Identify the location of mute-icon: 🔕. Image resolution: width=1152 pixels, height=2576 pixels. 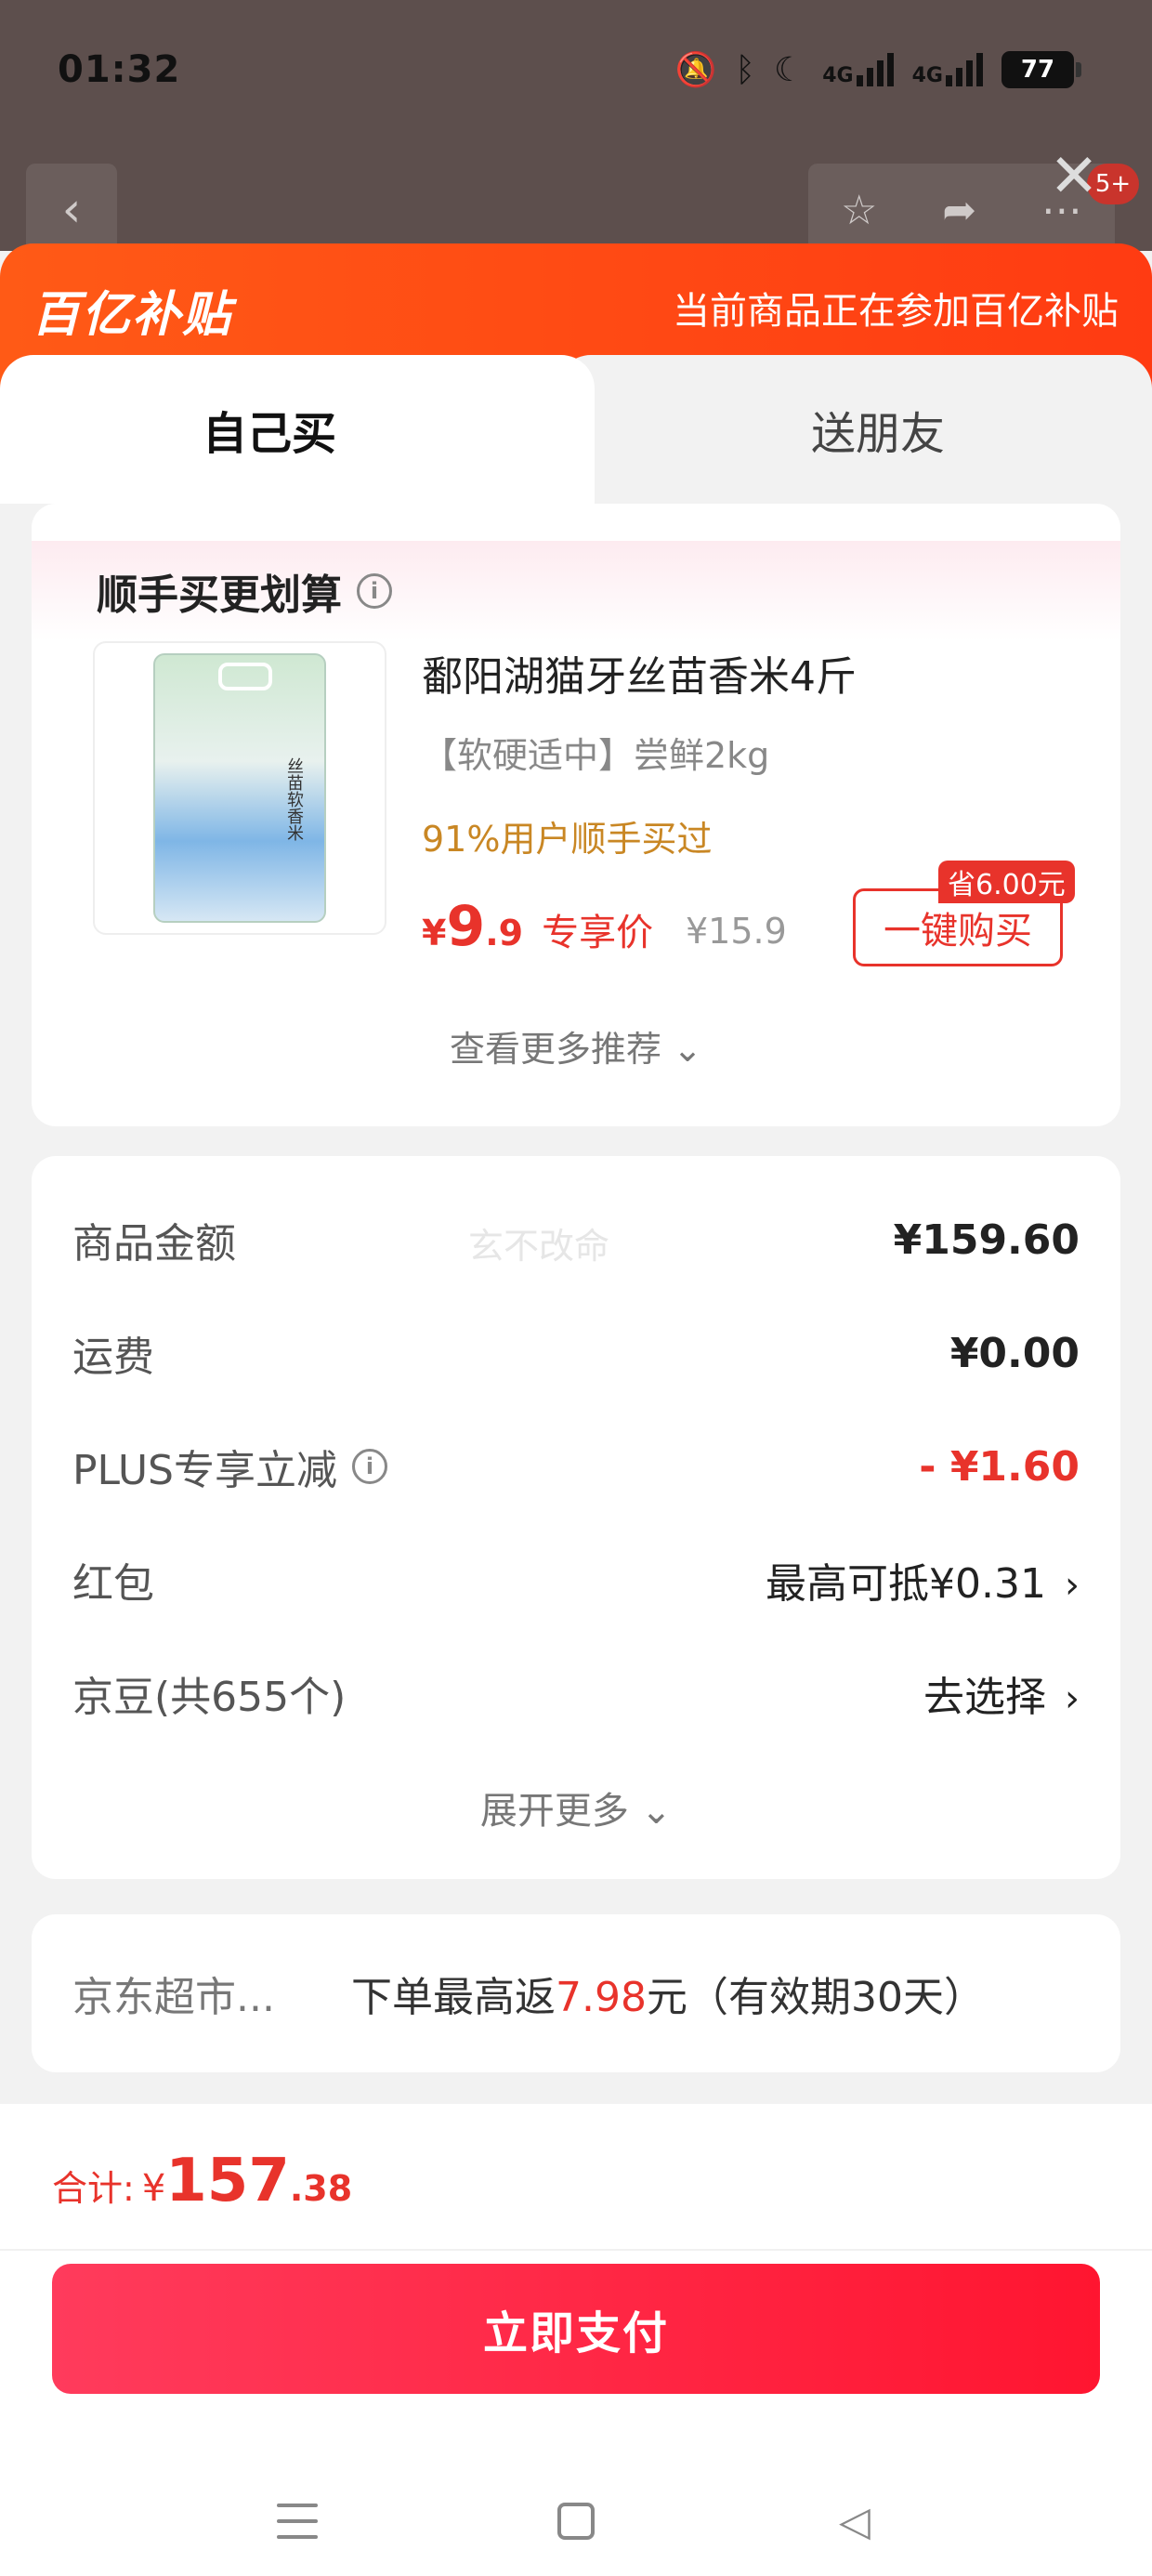
(695, 70).